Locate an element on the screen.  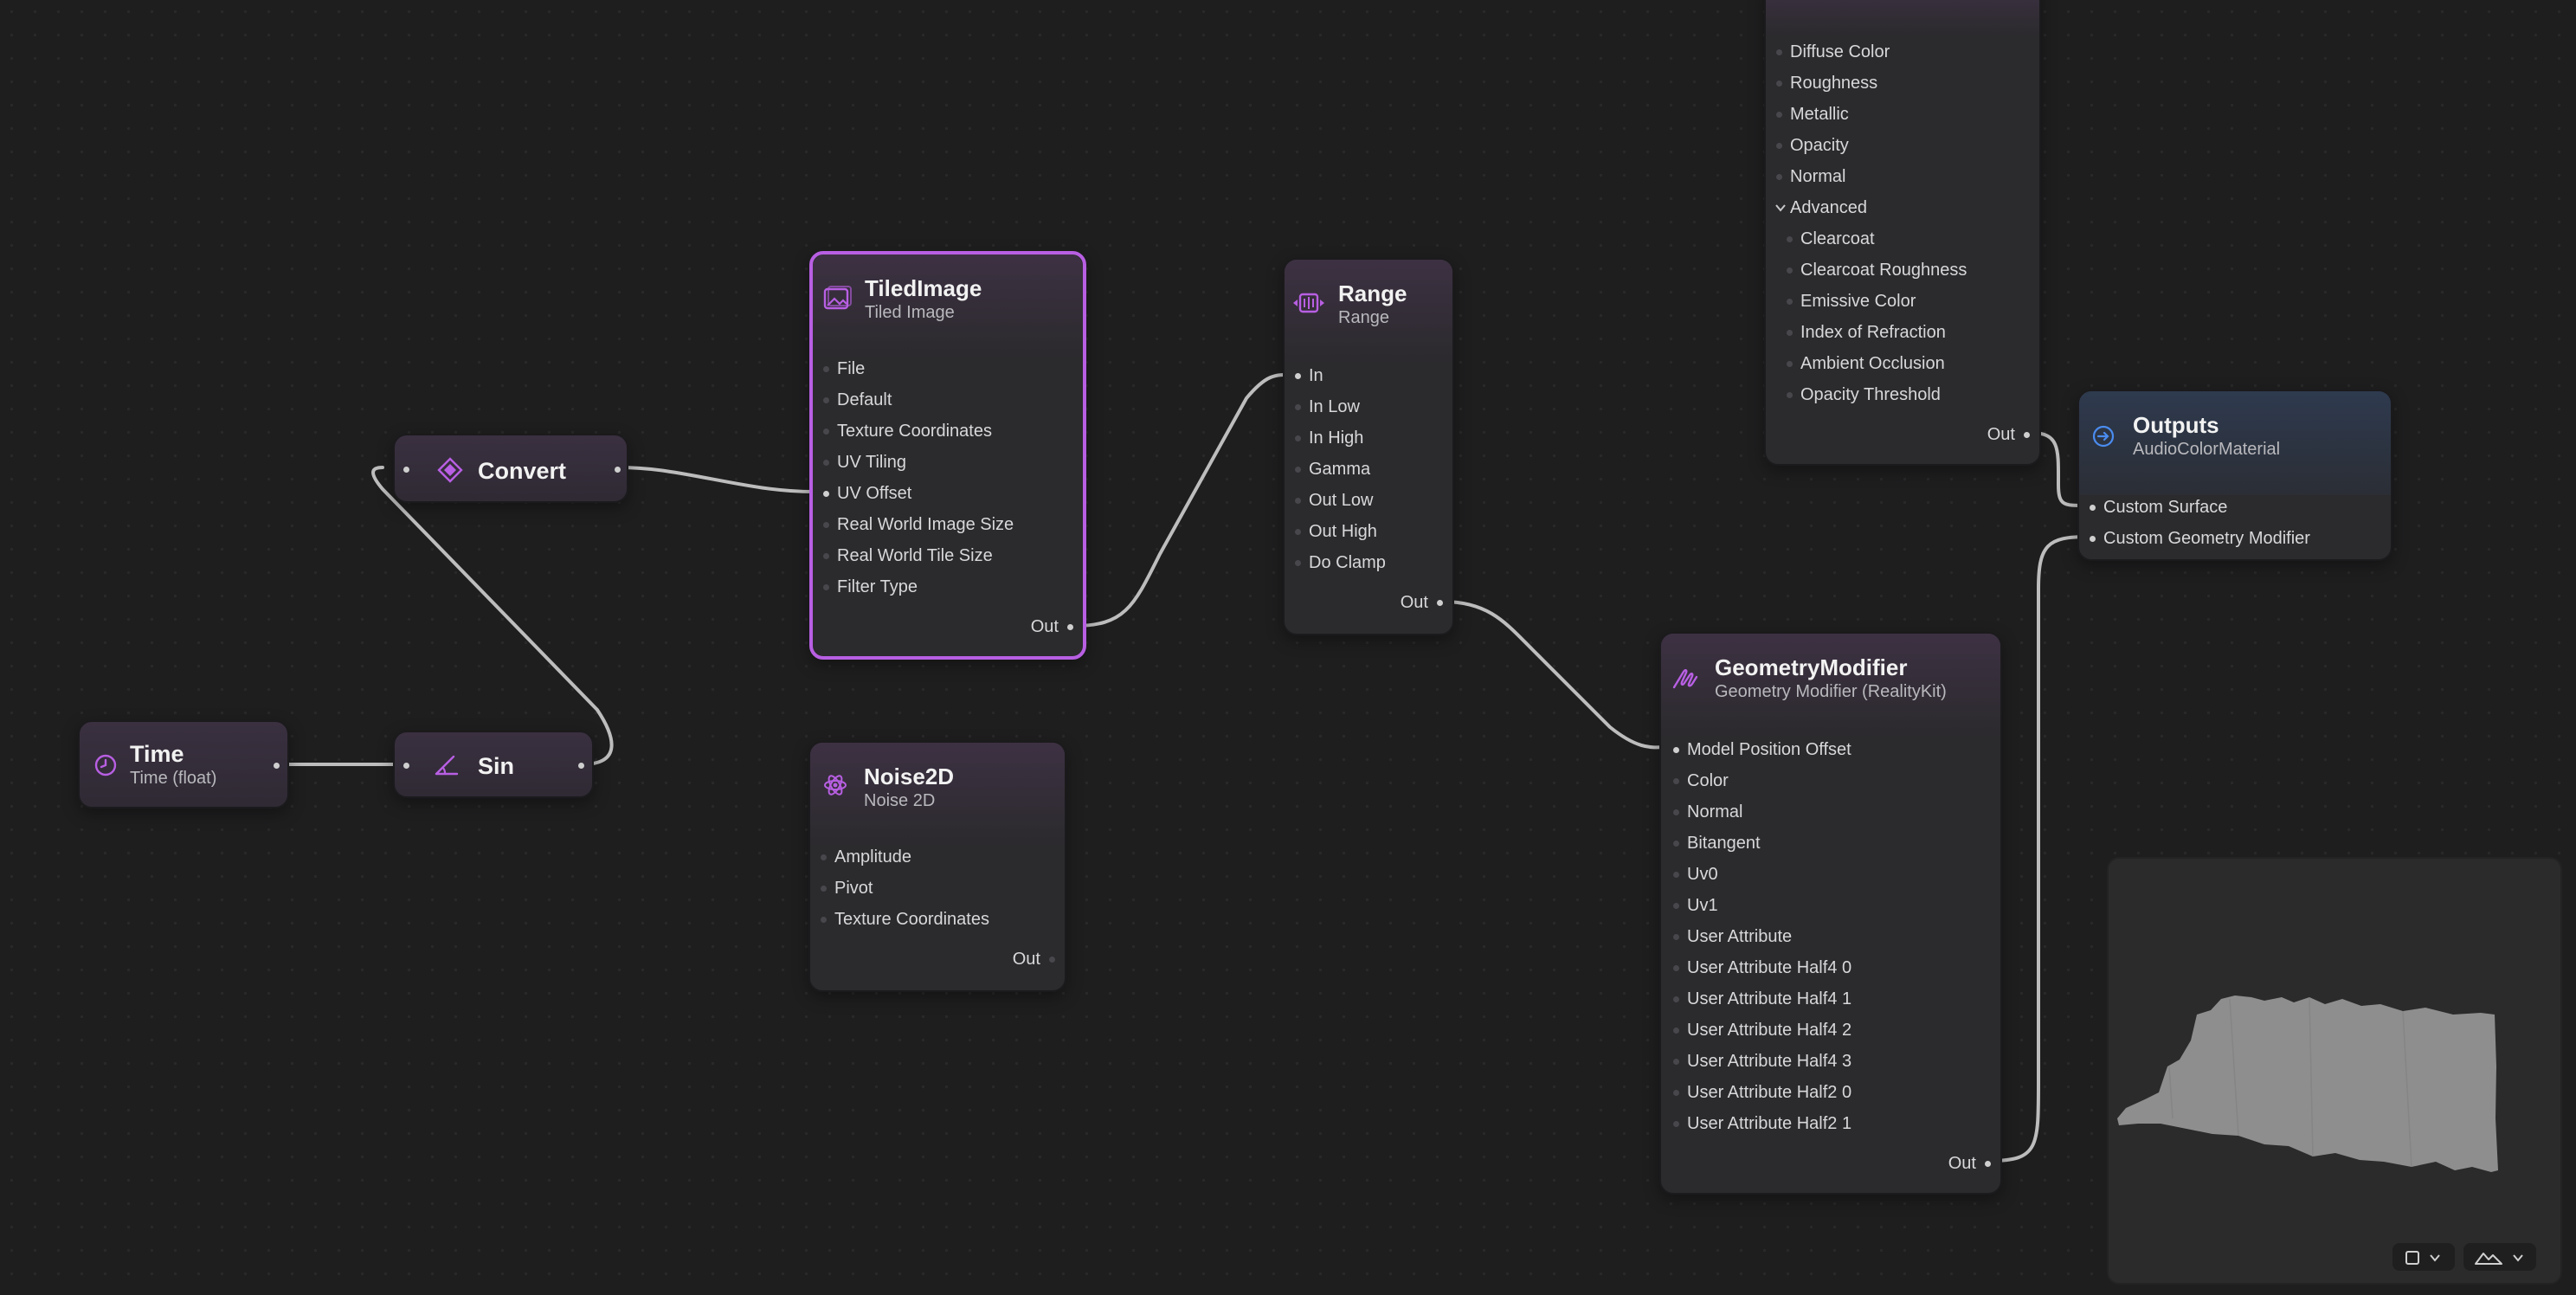
input-port-color: Color is located at coordinates (1701, 780).